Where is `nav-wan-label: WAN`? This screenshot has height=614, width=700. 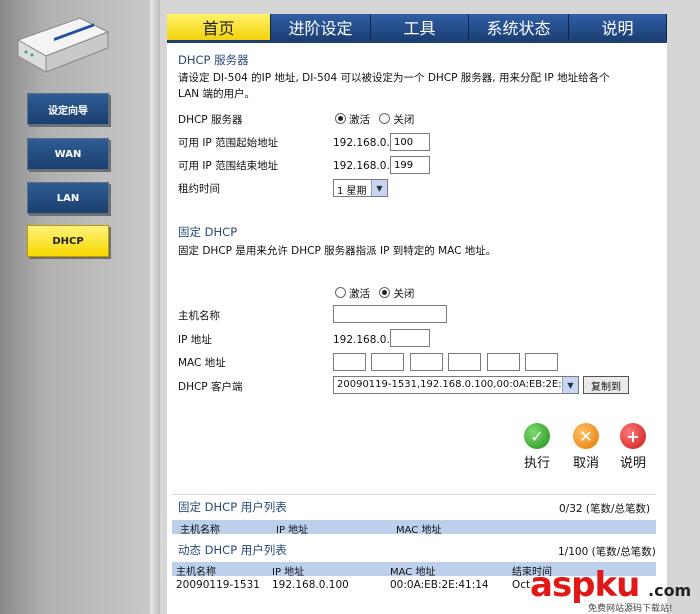 nav-wan-label: WAN is located at coordinates (68, 154).